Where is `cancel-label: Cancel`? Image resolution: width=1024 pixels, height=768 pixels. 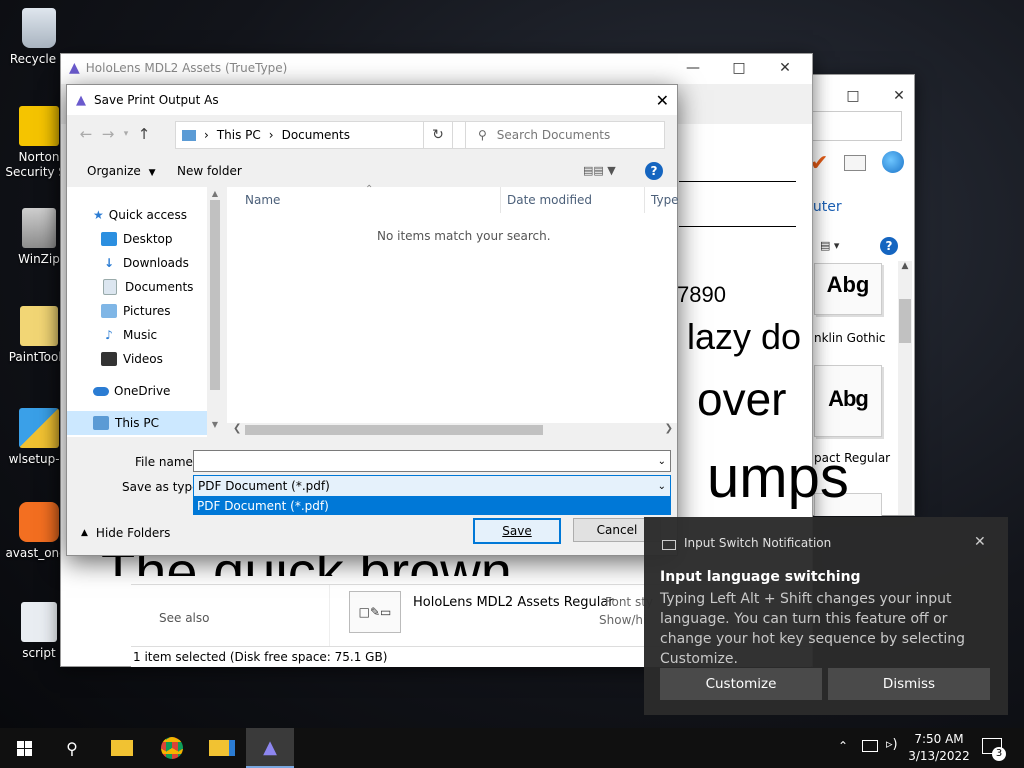 cancel-label: Cancel is located at coordinates (617, 530).